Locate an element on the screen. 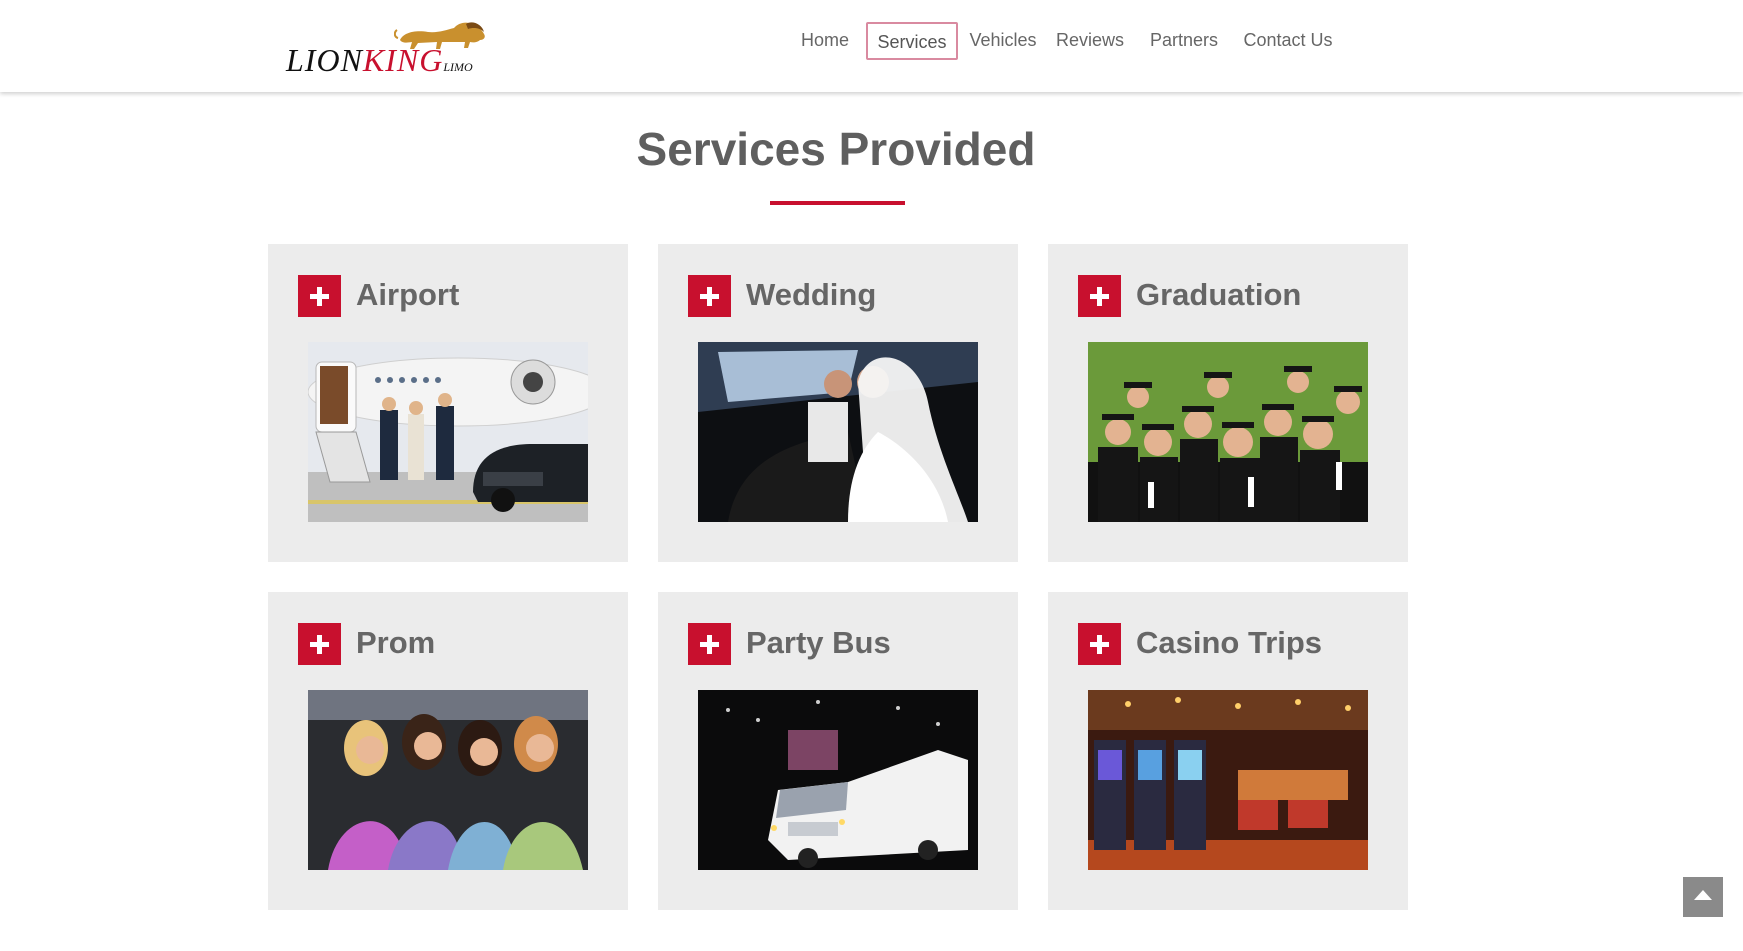 This screenshot has width=1743, height=951. service-card-casino-trips: Casino Trips is located at coordinates (1228, 751).